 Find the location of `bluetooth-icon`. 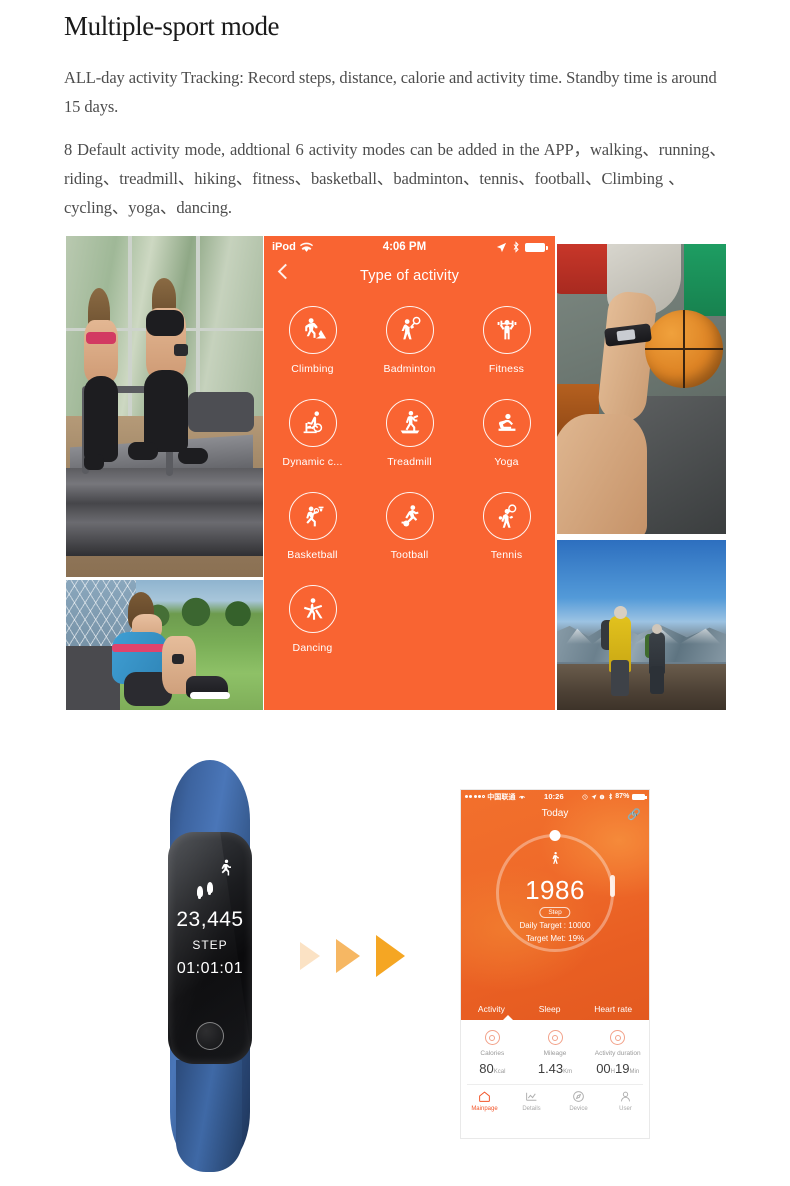

bluetooth-icon is located at coordinates (516, 247).